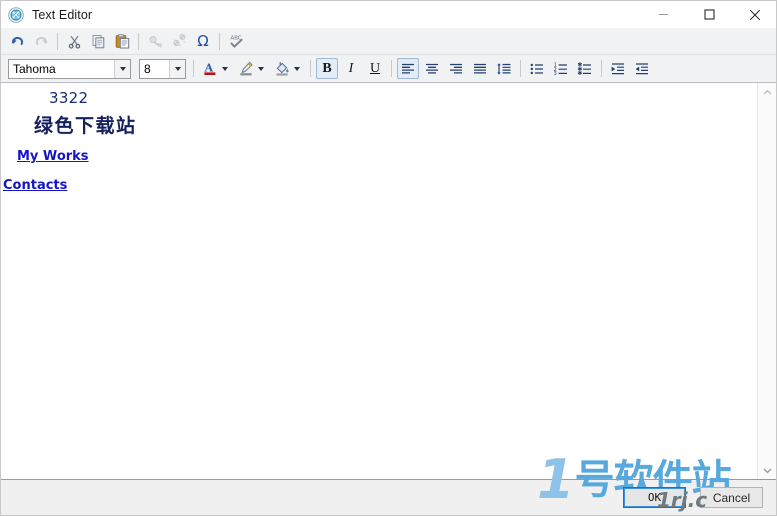 The image size is (777, 516). Describe the element at coordinates (53, 156) in the screenshot. I see `document-link-my-works: My Works` at that location.